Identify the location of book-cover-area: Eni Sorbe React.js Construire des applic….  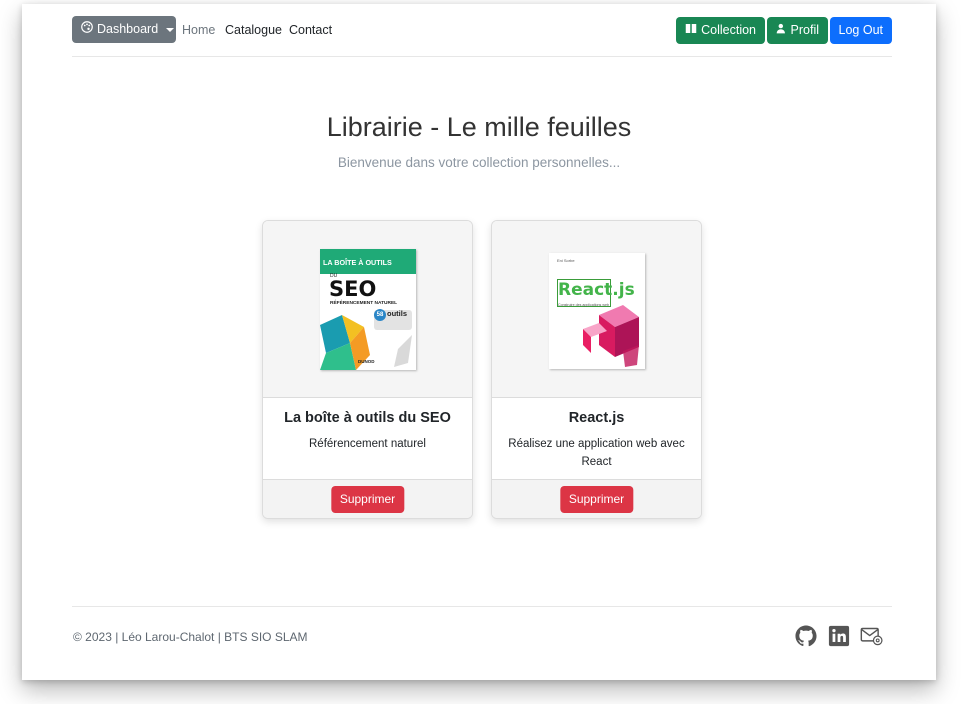
(596, 309).